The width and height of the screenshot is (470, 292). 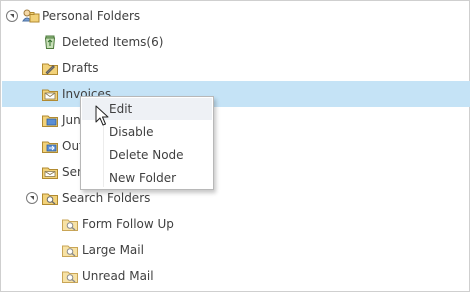 I want to click on outbox-folder-icon, so click(x=50, y=146).